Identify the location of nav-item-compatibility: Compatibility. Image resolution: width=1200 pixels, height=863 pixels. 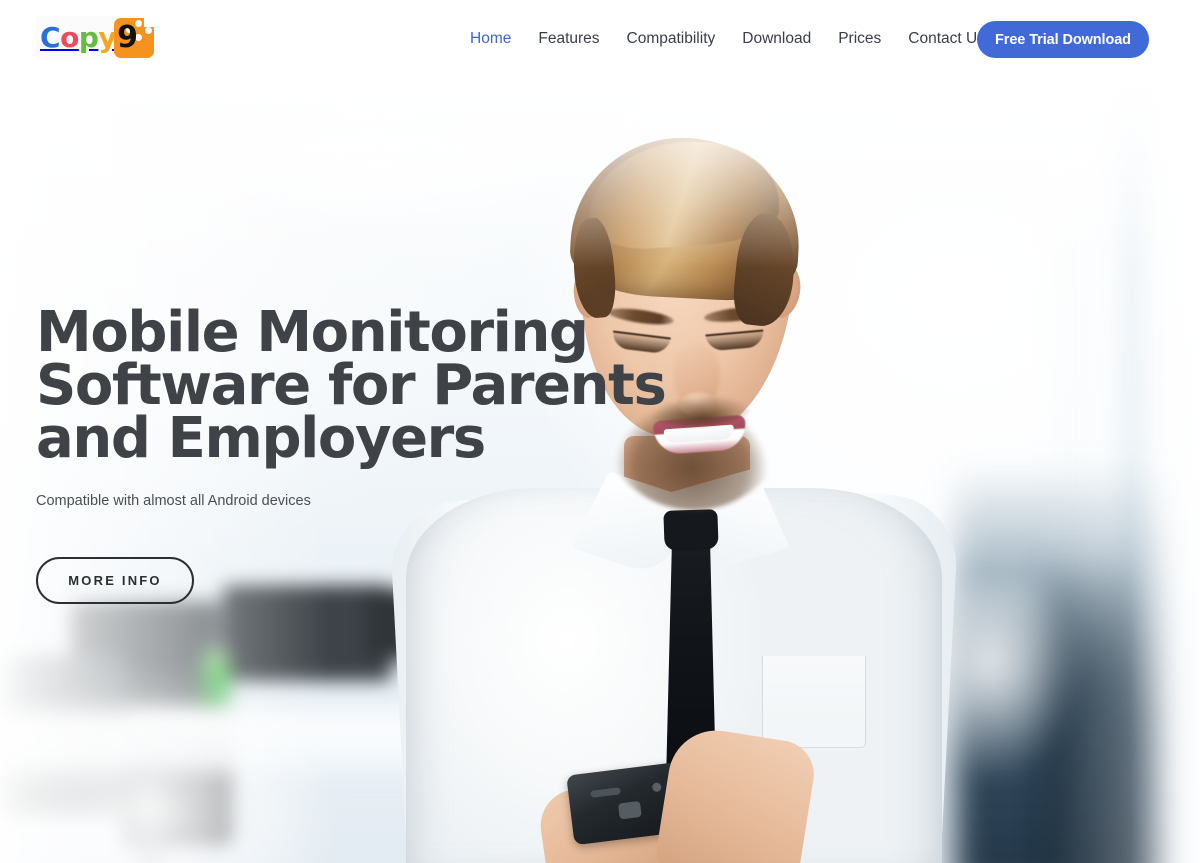
(685, 39).